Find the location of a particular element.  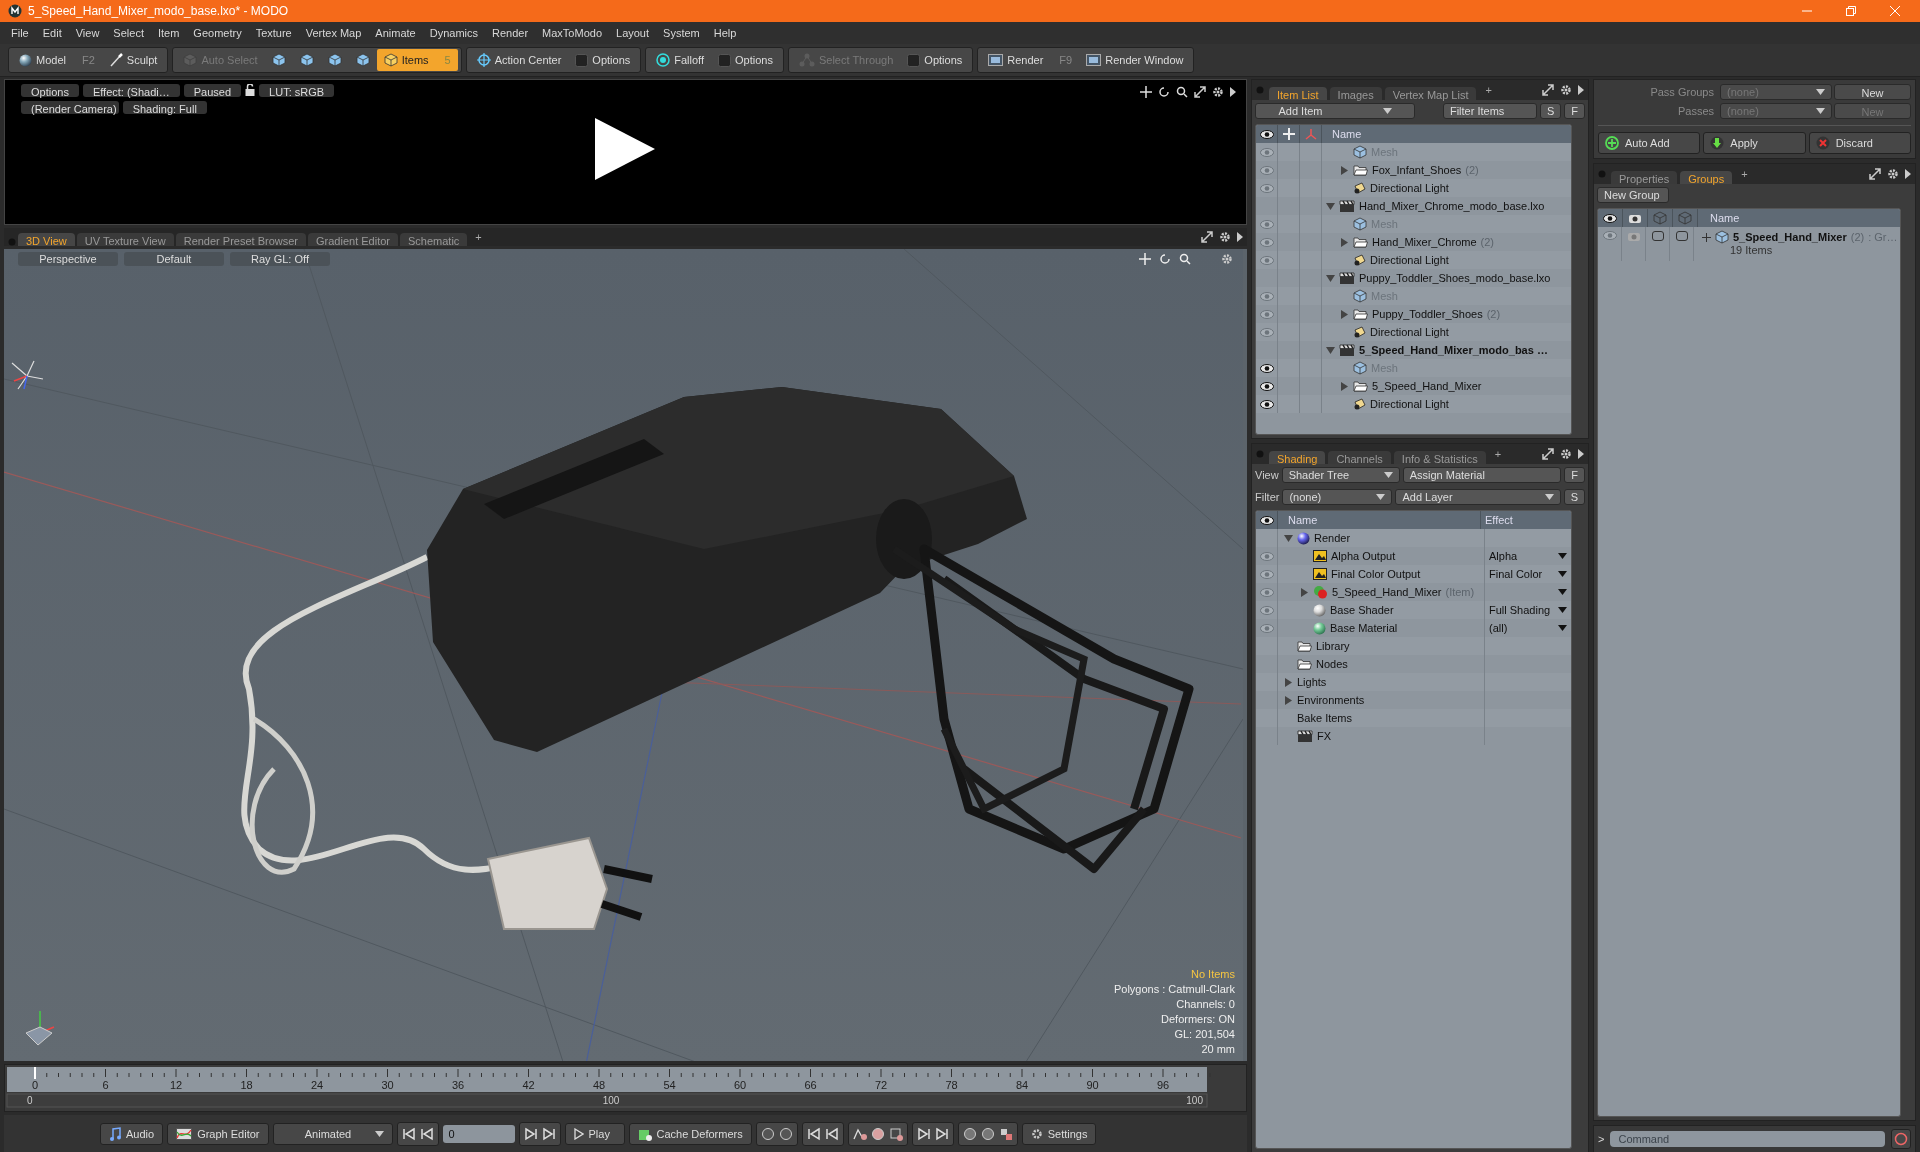

action-center-button: Action Center is located at coordinates (519, 60).